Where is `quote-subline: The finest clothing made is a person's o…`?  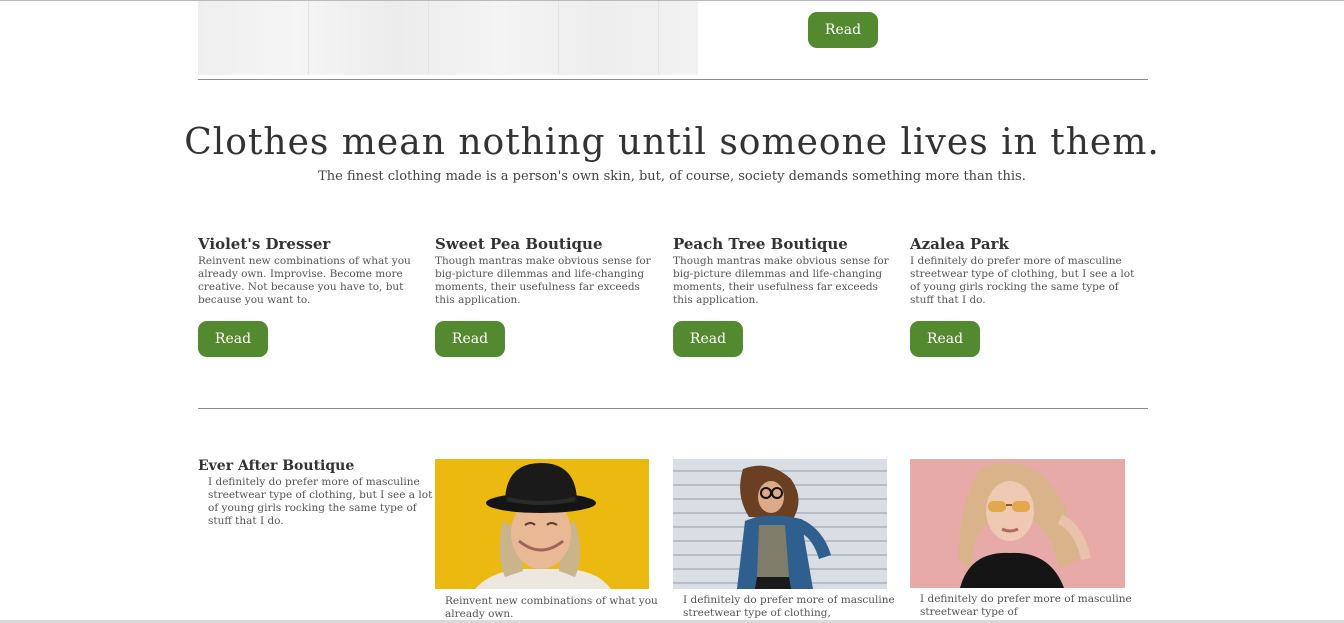
quote-subline: The finest clothing made is a person's o… is located at coordinates (672, 176).